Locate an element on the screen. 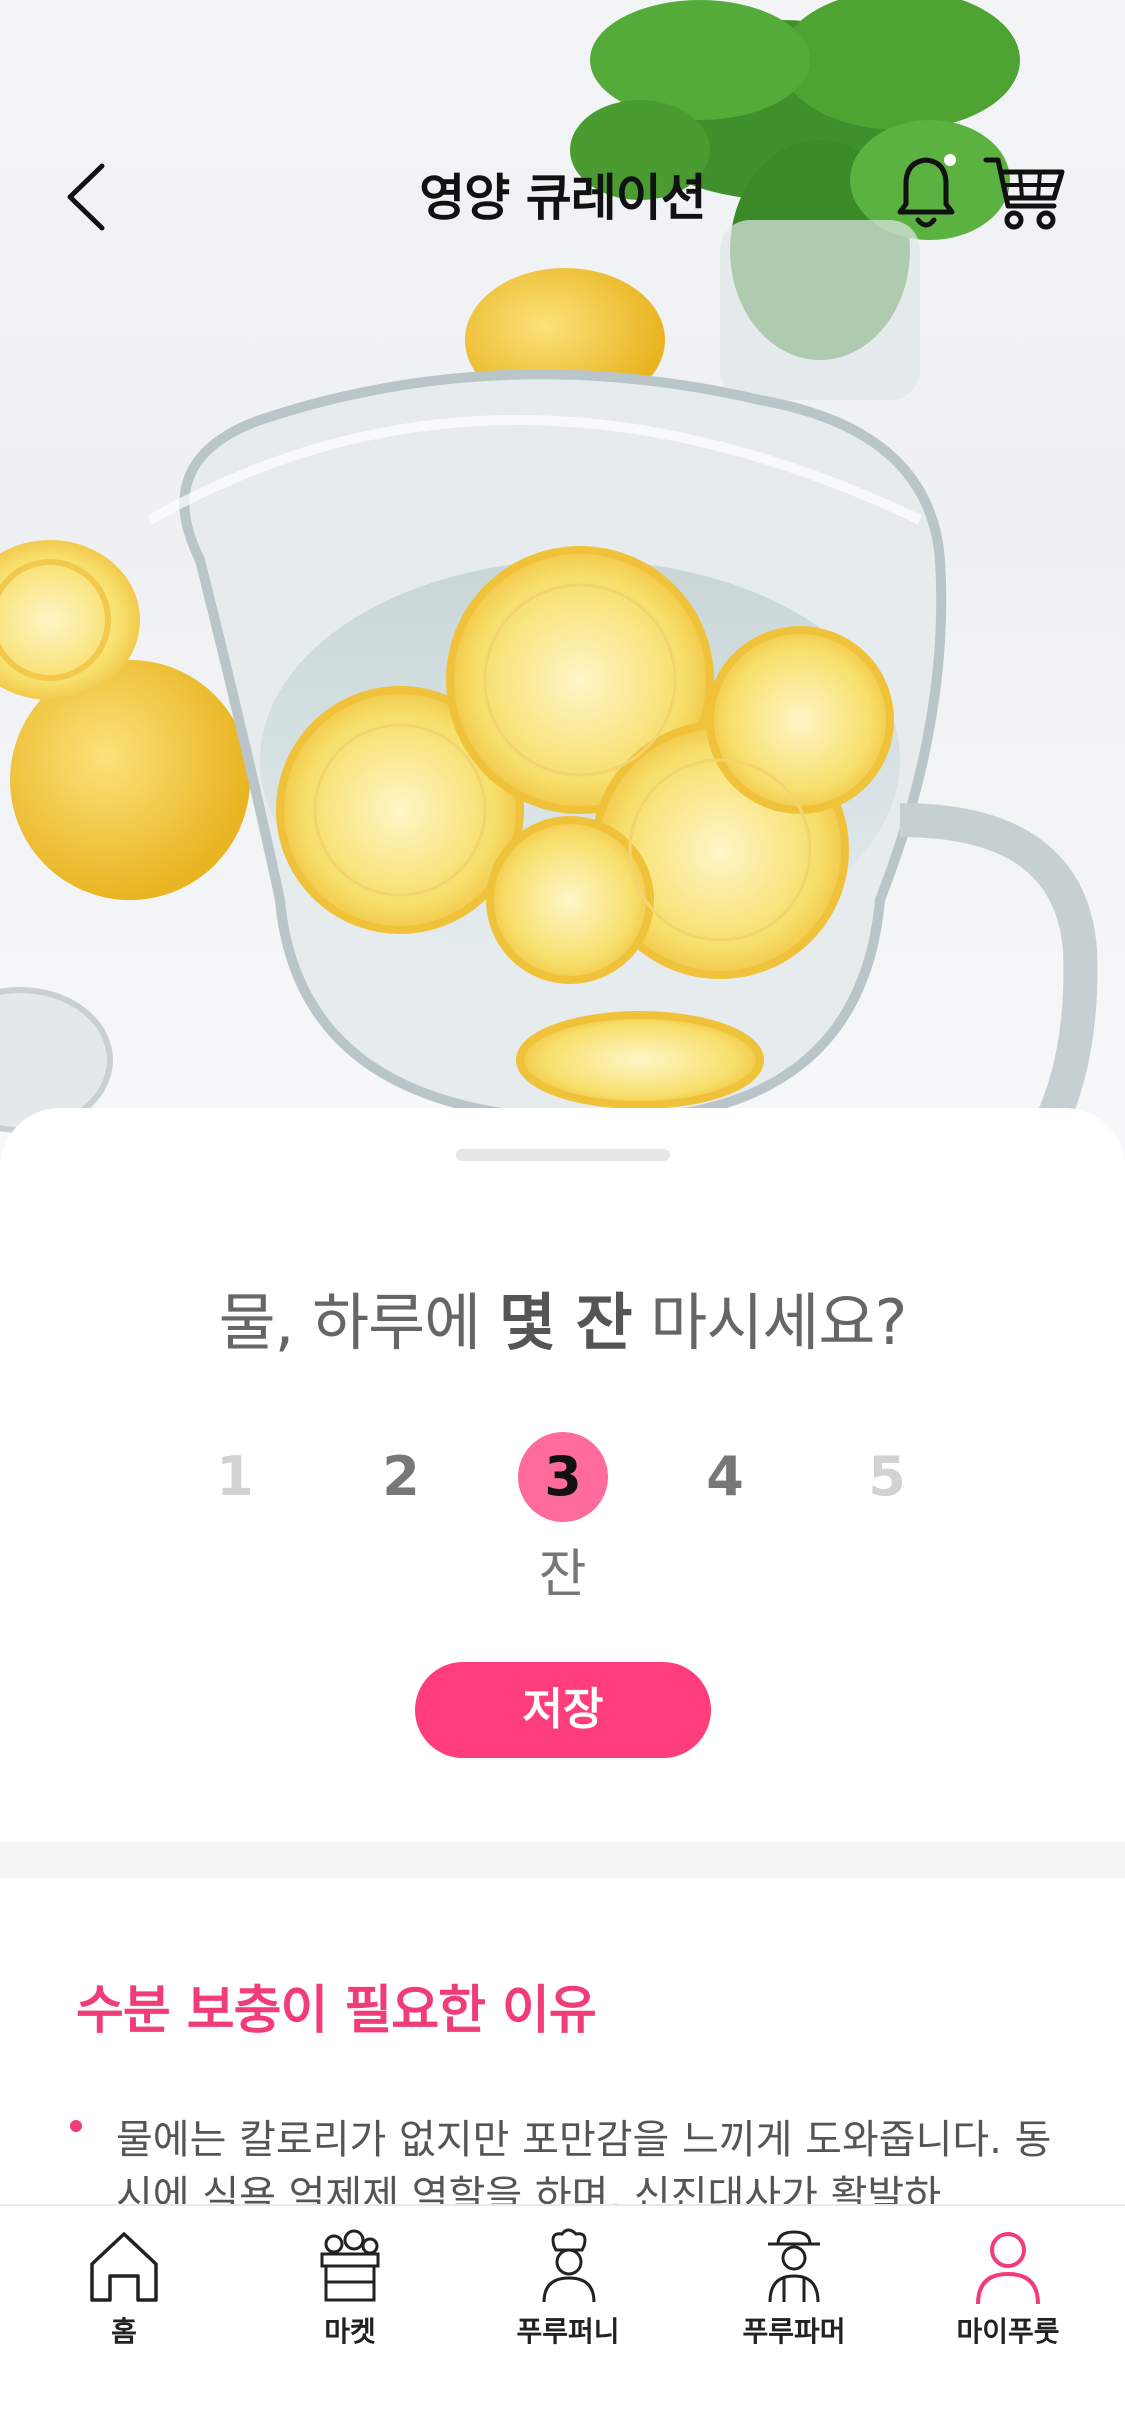  tab-purupameo: 푸루파머 is located at coordinates (794, 2301).